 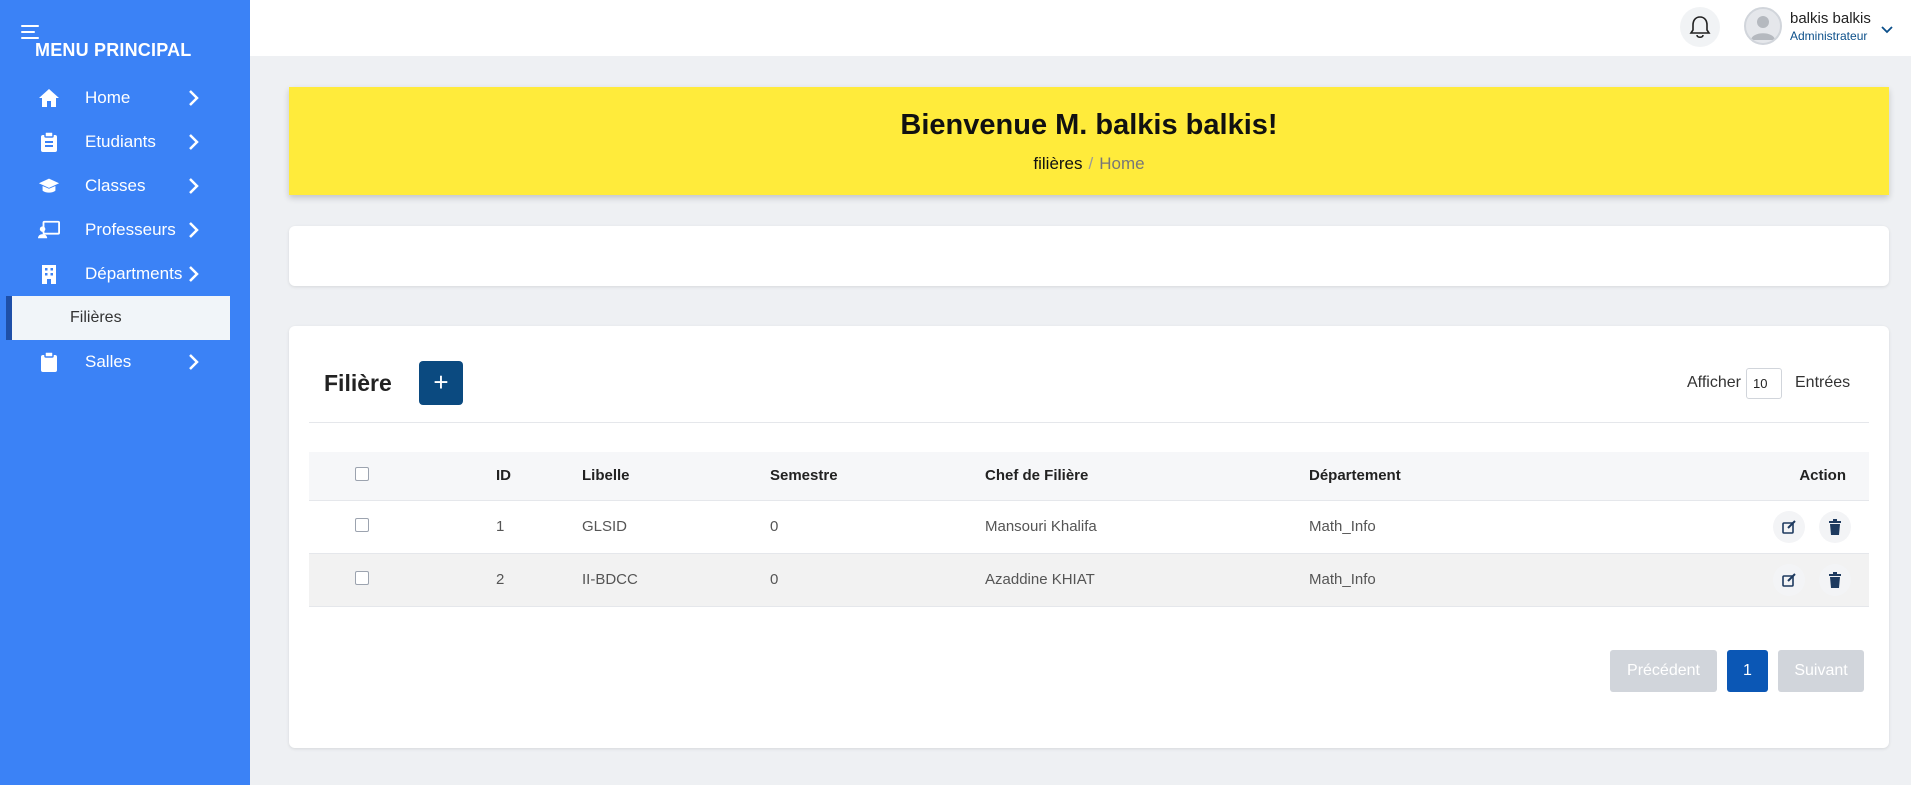 What do you see at coordinates (1764, 383) in the screenshot?
I see `entries-count-input` at bounding box center [1764, 383].